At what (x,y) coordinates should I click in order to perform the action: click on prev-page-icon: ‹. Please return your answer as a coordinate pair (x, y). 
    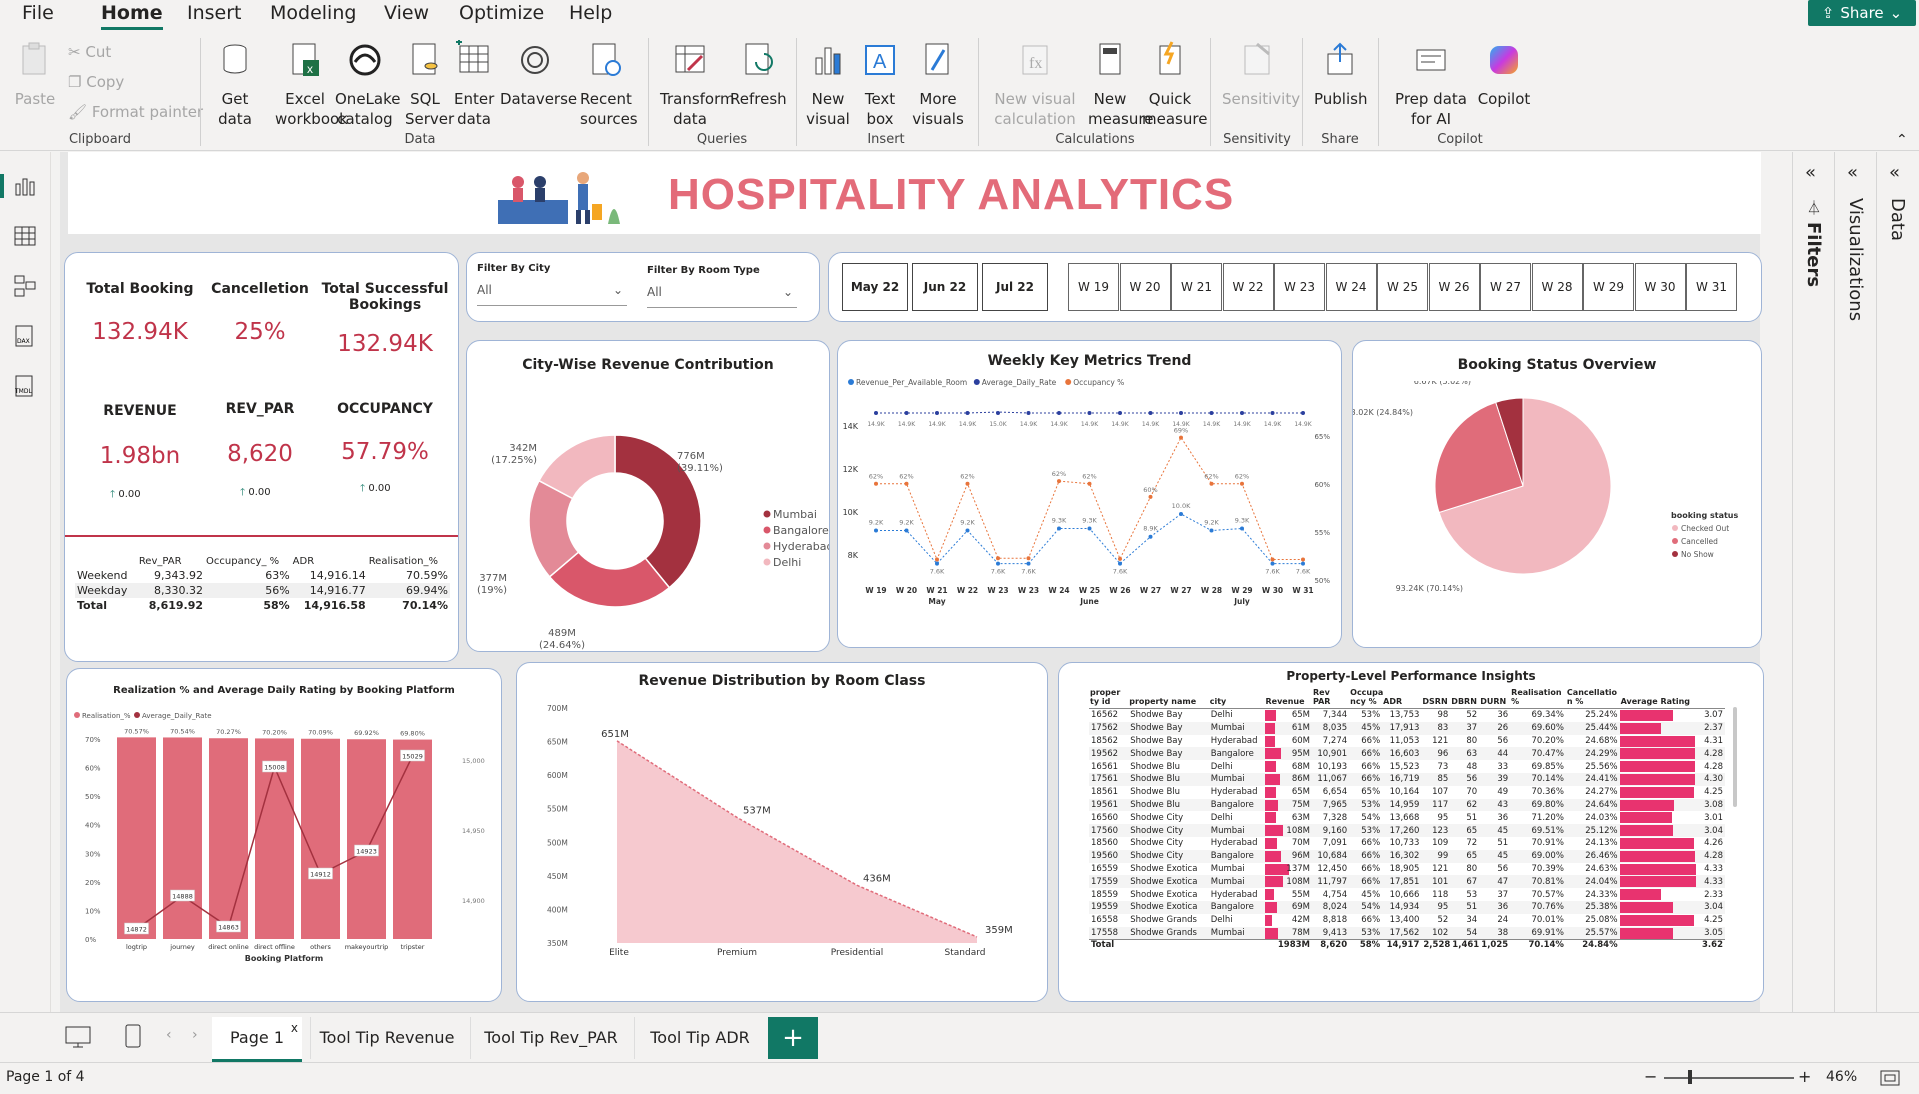
    Looking at the image, I should click on (169, 1035).